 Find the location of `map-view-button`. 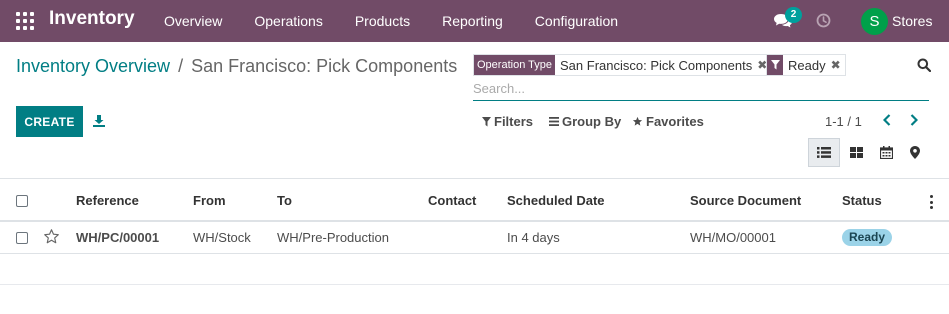

map-view-button is located at coordinates (915, 152).